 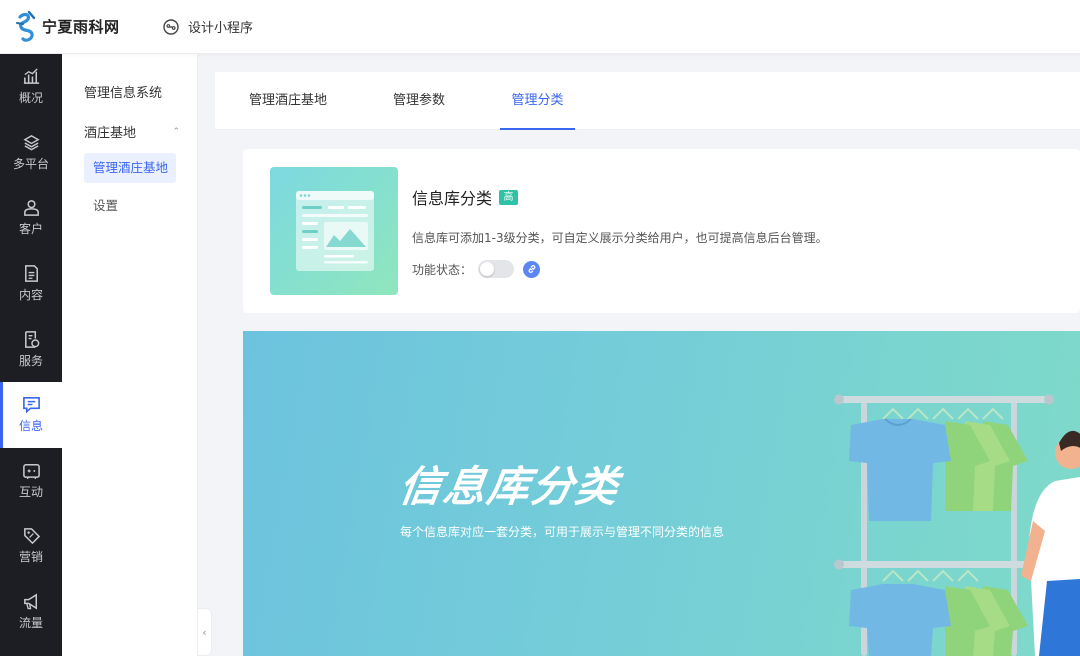 I want to click on nav-item-content: 内容, so click(x=31, y=284).